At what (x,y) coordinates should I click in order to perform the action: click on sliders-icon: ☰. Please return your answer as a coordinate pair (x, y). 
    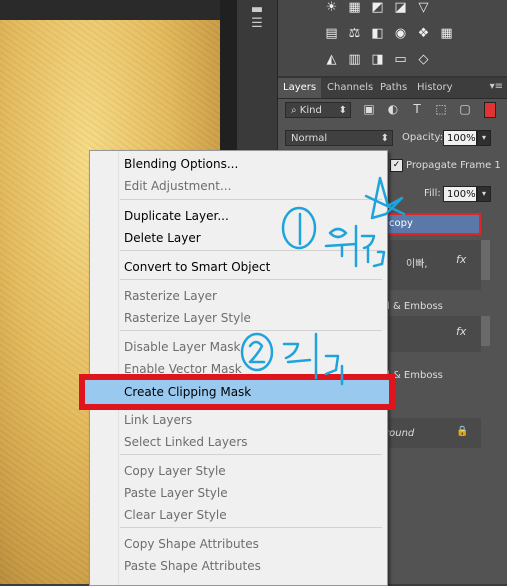
    Looking at the image, I should click on (257, 24).